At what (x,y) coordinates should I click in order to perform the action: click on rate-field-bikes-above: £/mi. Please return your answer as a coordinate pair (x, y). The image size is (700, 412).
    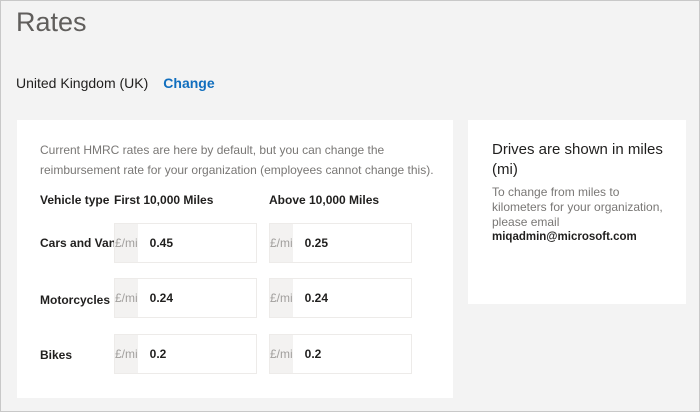
    Looking at the image, I should click on (367, 354).